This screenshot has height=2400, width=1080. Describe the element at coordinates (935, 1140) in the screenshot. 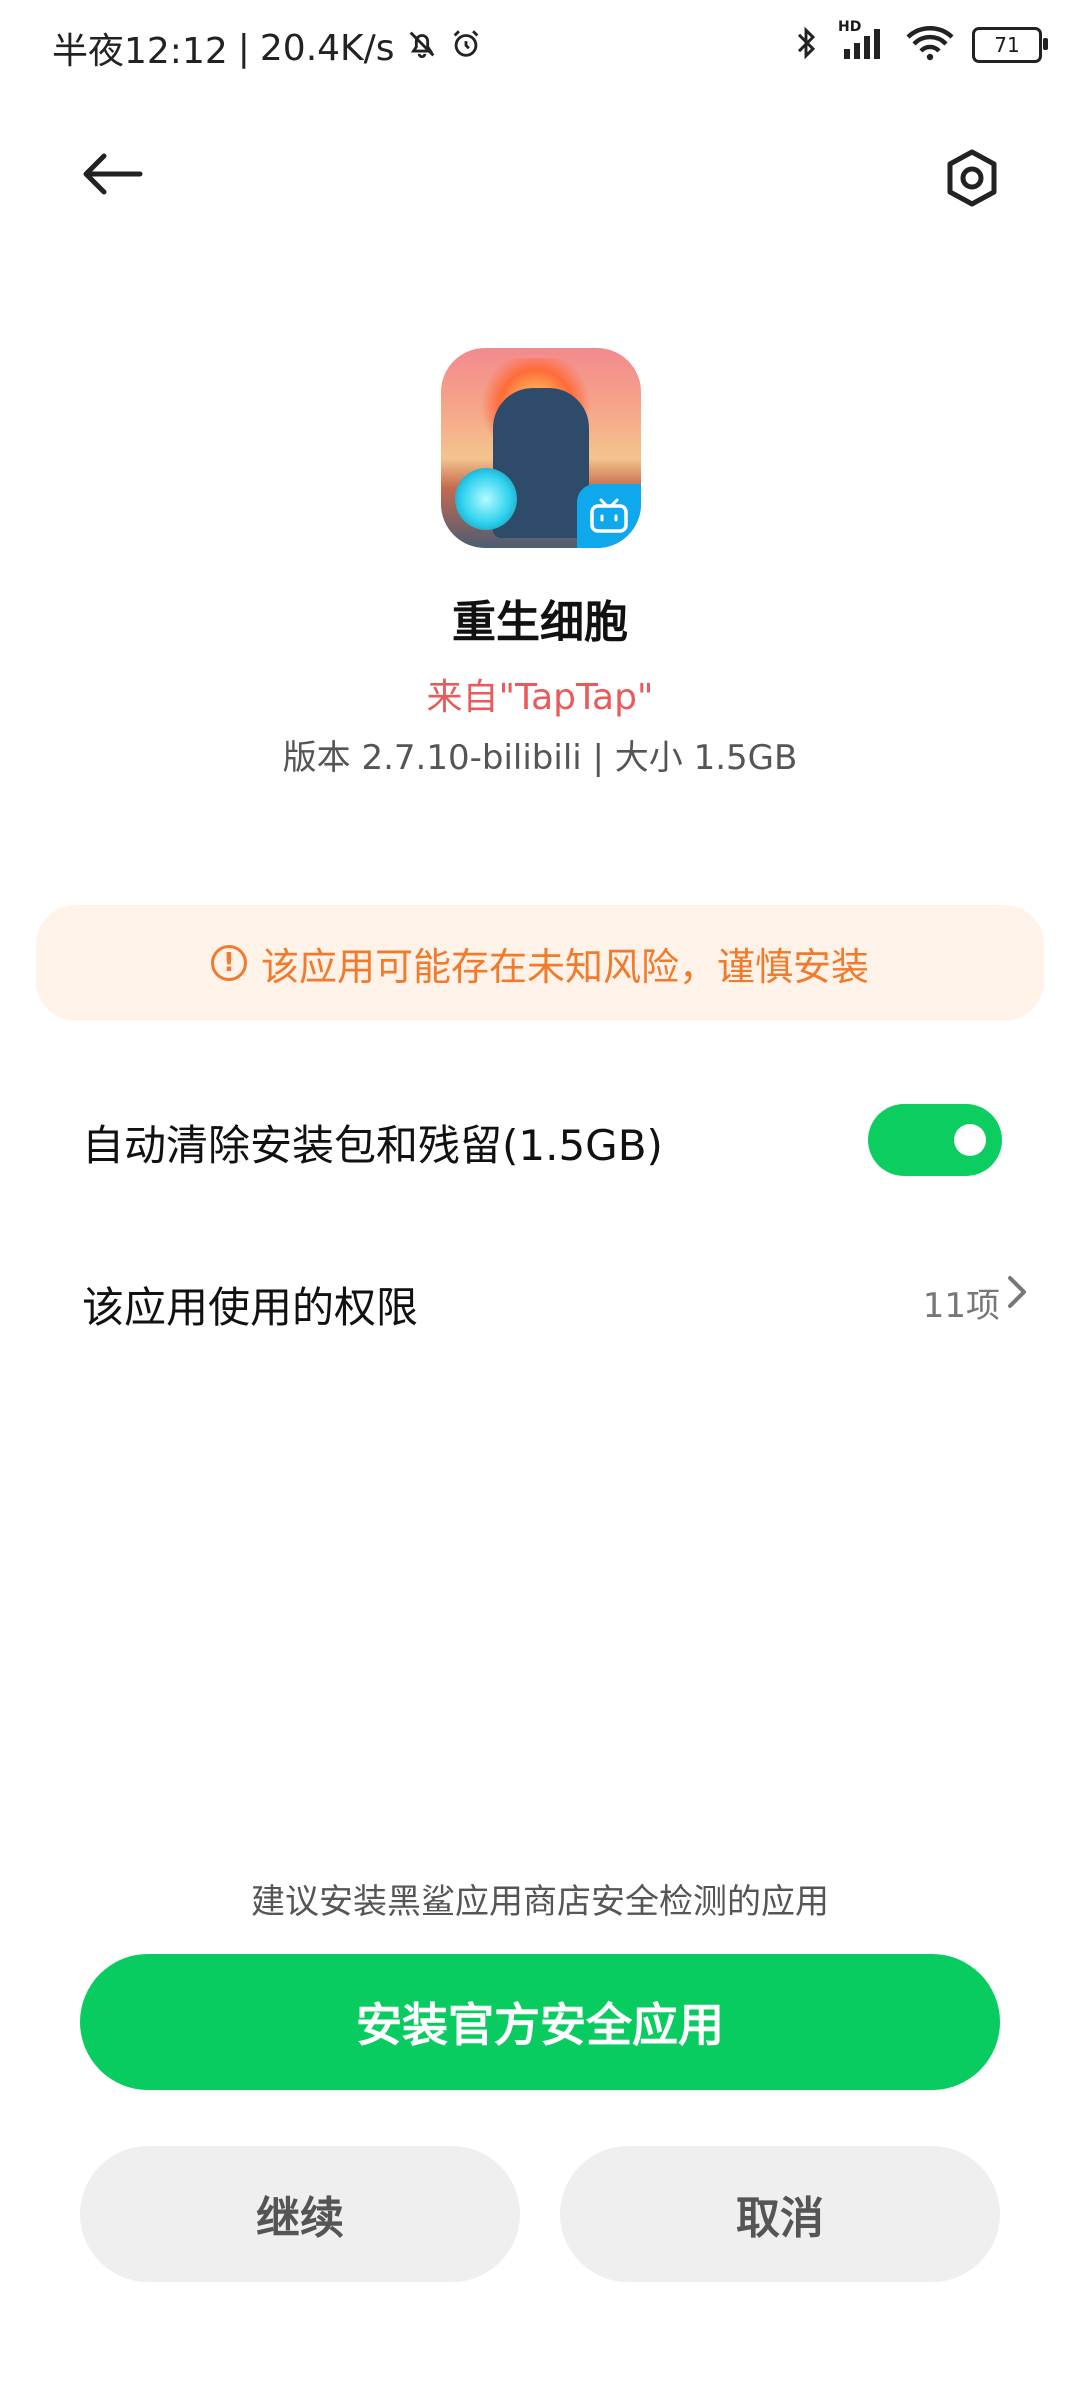

I see `auto-clean-toggle` at that location.